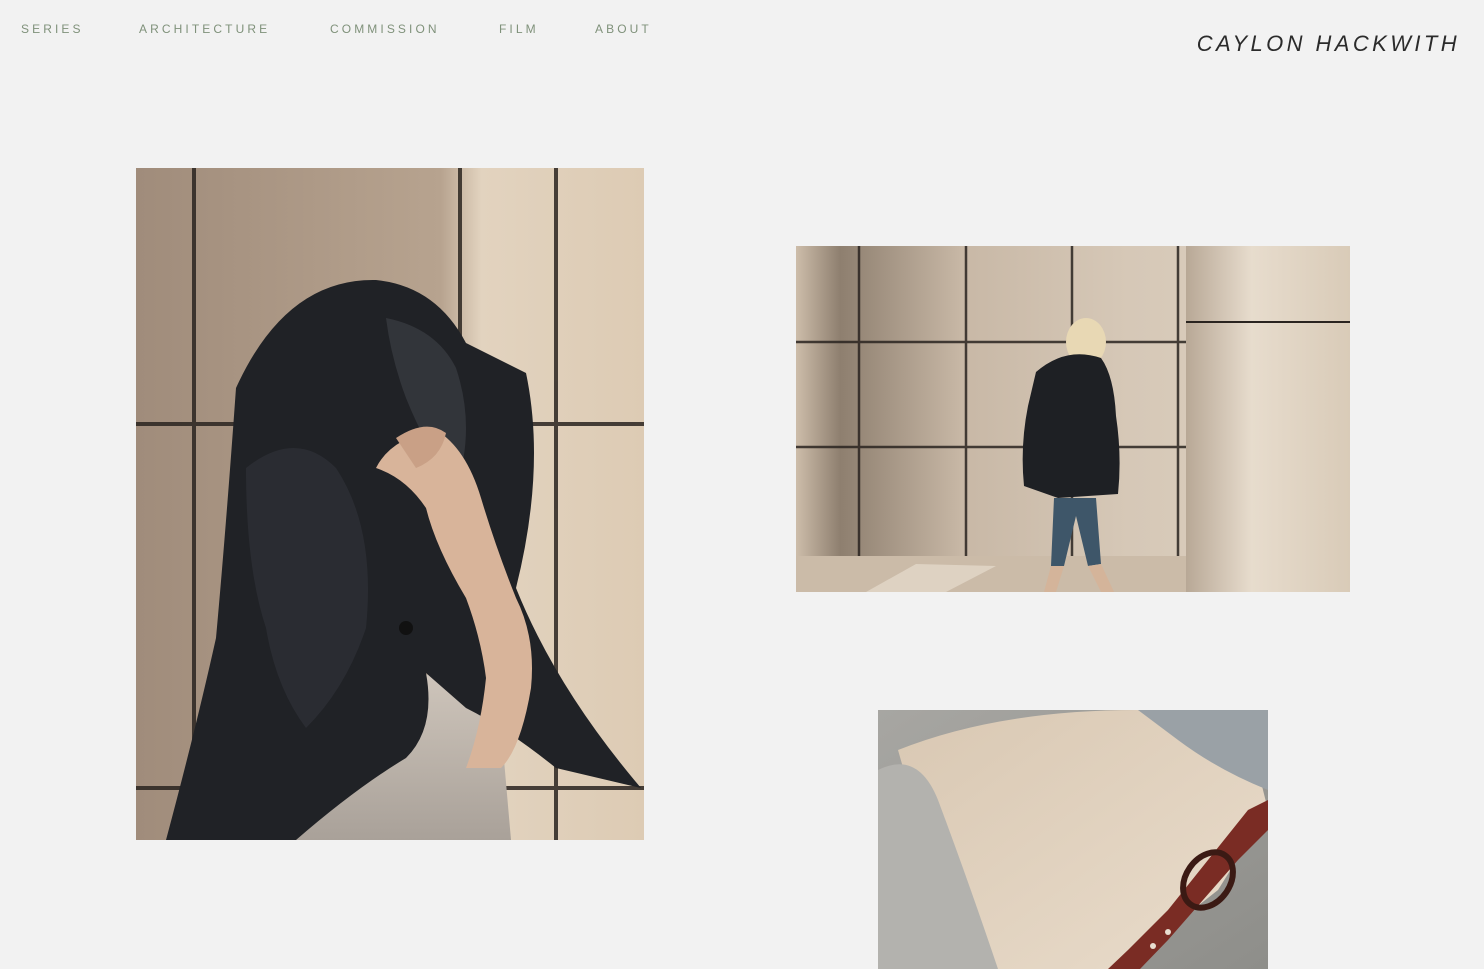 Image resolution: width=1484 pixels, height=969 pixels. I want to click on site-title: CAYLON HACKWITH, so click(1328, 44).